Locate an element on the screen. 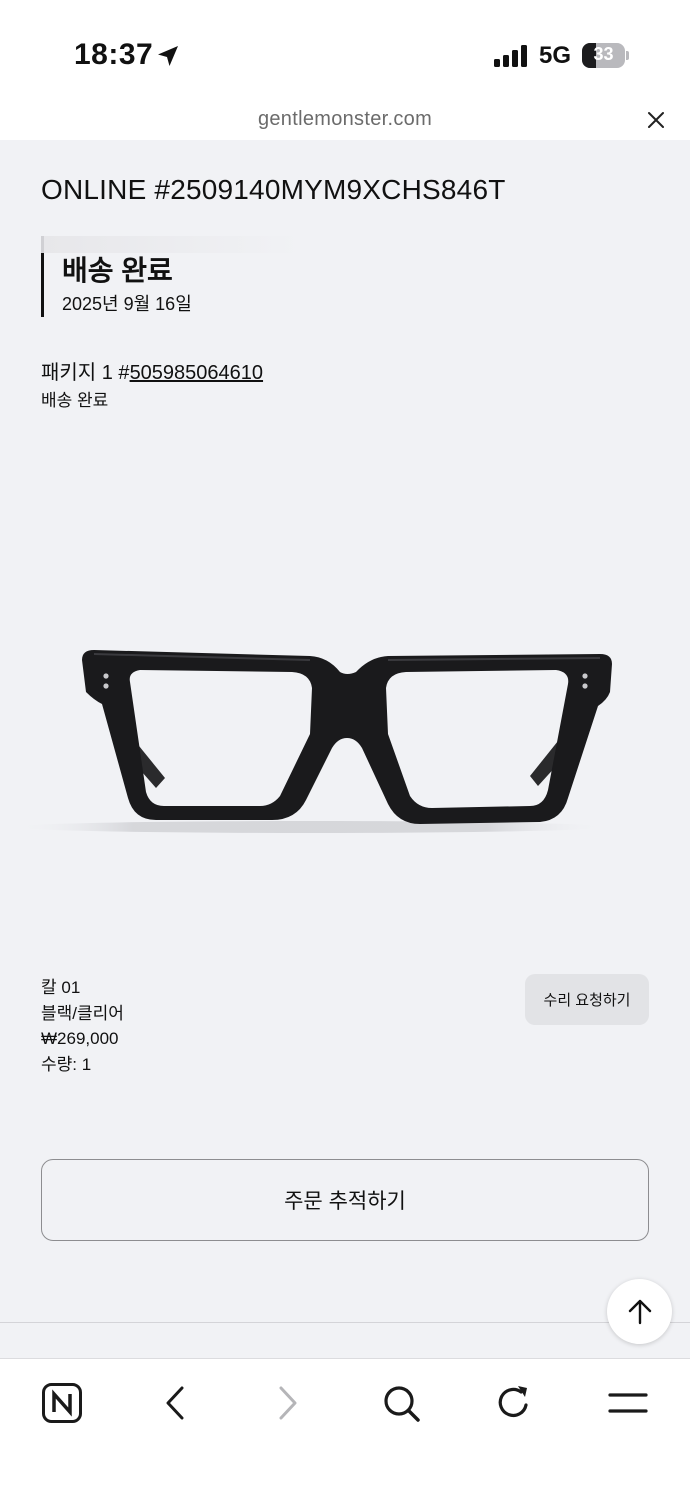 Image resolution: width=690 pixels, height=1500 pixels. refresh-icon is located at coordinates (513, 1402).